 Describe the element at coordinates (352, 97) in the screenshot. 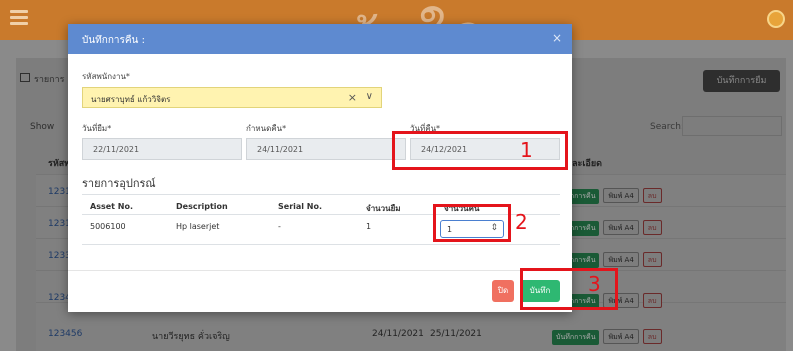

I see `clear-icon: ×` at that location.